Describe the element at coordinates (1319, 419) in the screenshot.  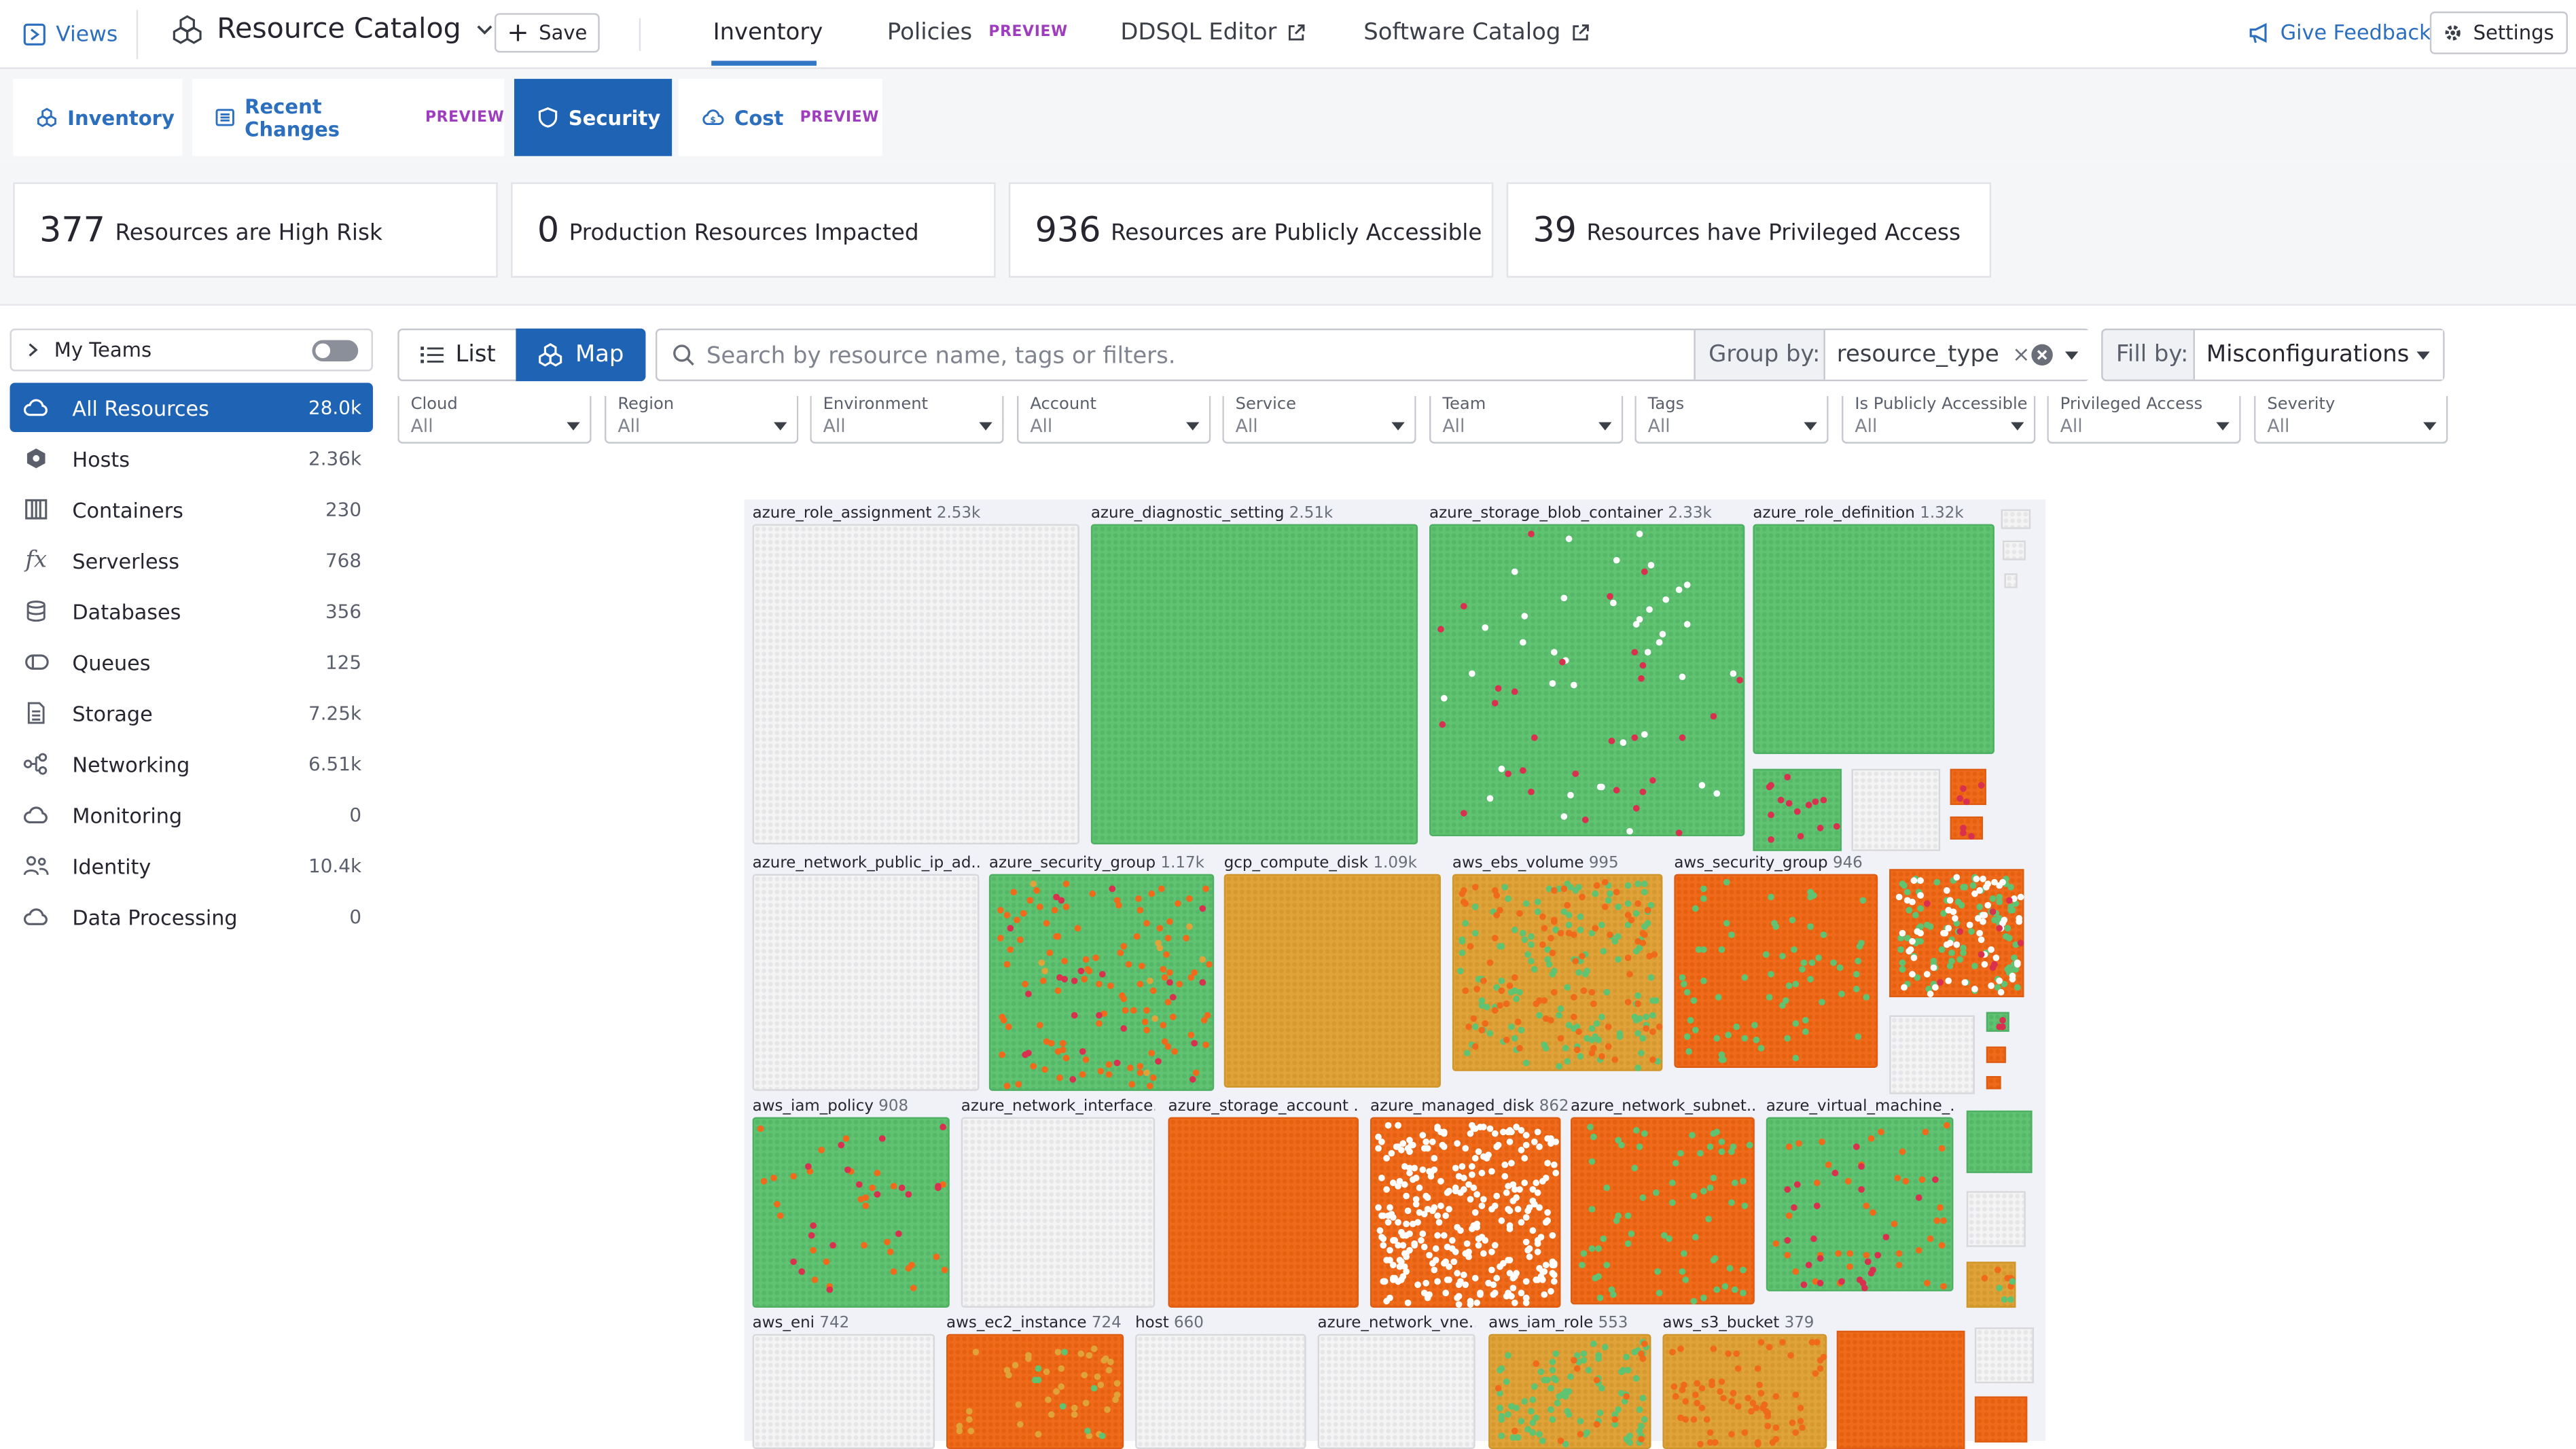
I see `filter-service: Service All` at that location.